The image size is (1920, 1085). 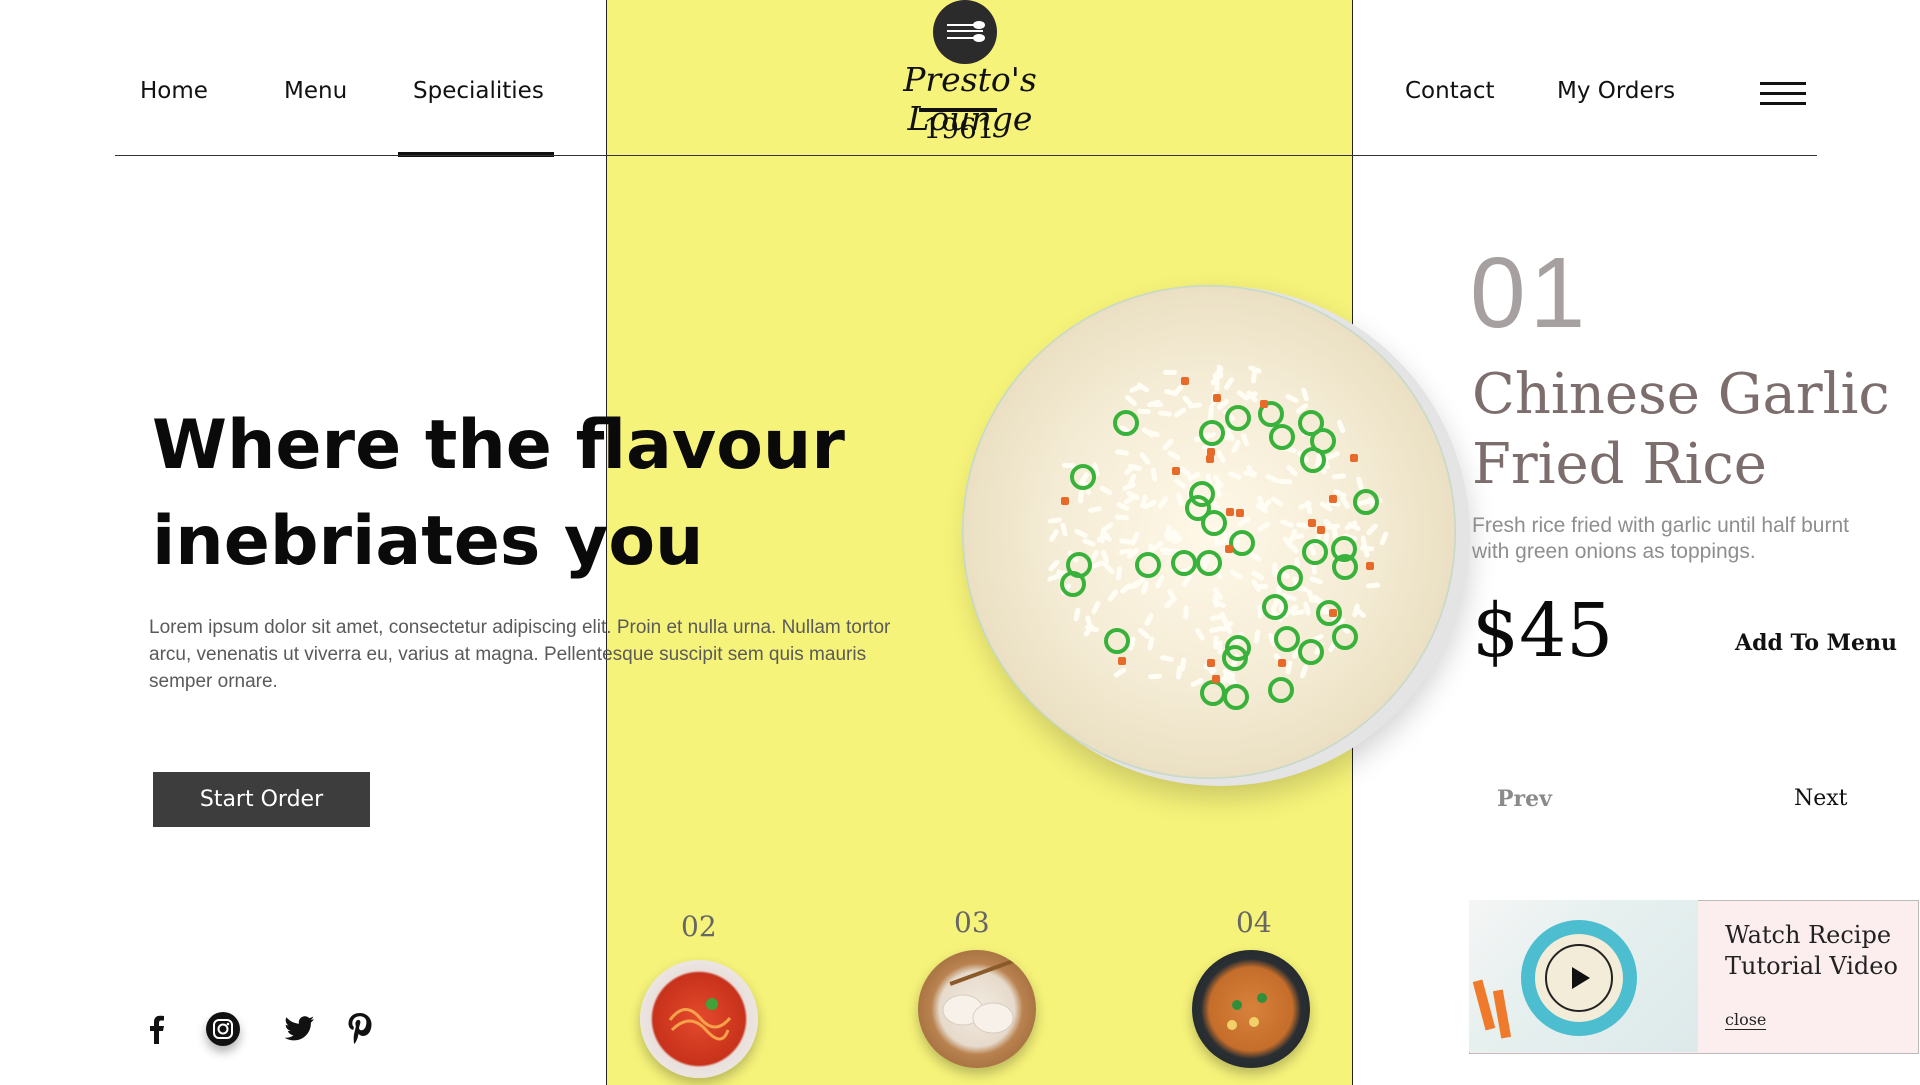 What do you see at coordinates (1251, 1009) in the screenshot?
I see `stir-fry-icon` at bounding box center [1251, 1009].